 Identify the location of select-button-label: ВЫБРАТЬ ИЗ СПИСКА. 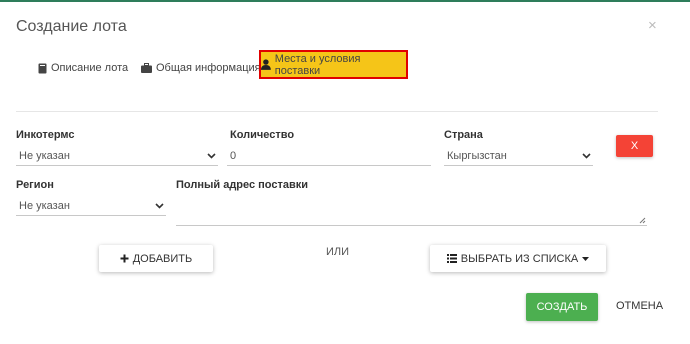
(519, 258).